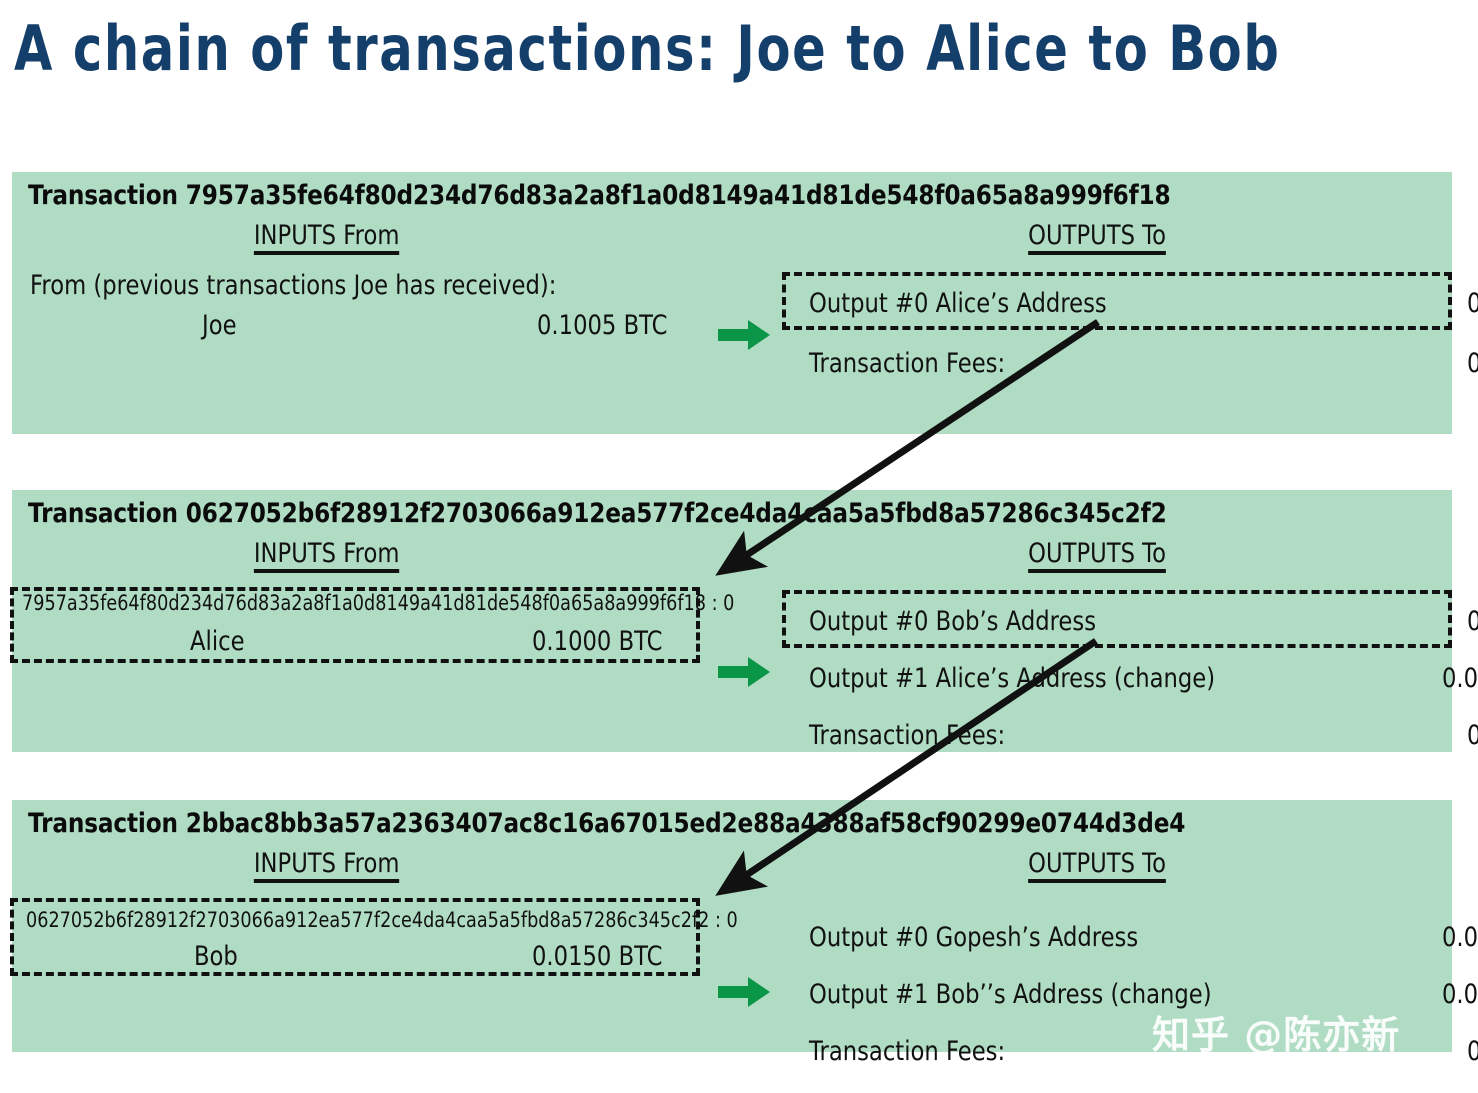 This screenshot has width=1478, height=1093. I want to click on input-amount-0: 0.1005 BTC, so click(602, 325).